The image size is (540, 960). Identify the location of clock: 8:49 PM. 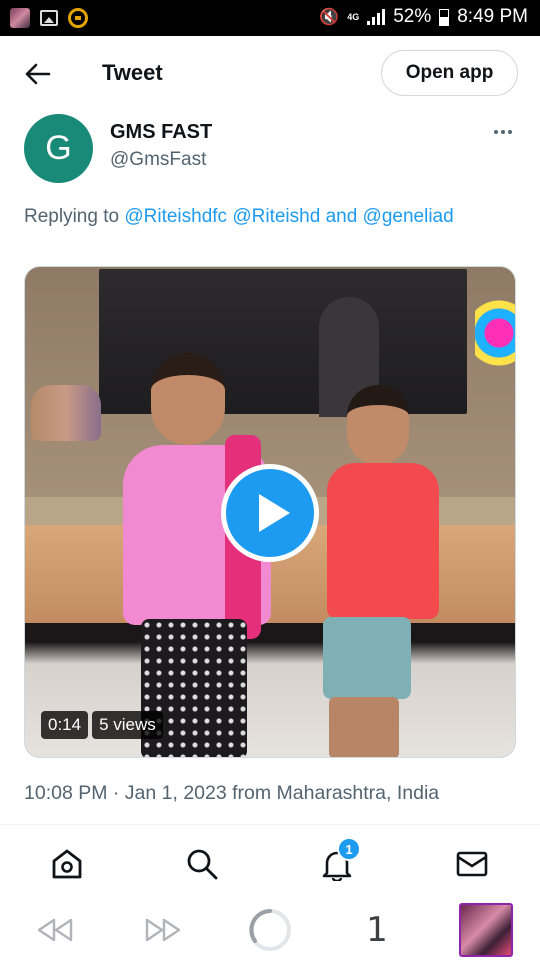
(492, 16).